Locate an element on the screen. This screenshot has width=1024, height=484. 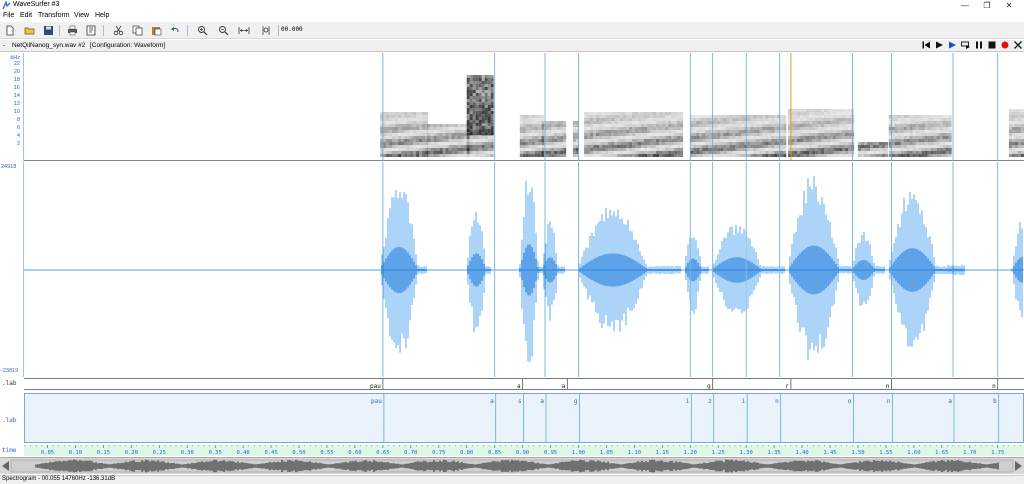
stop-button is located at coordinates (991, 46).